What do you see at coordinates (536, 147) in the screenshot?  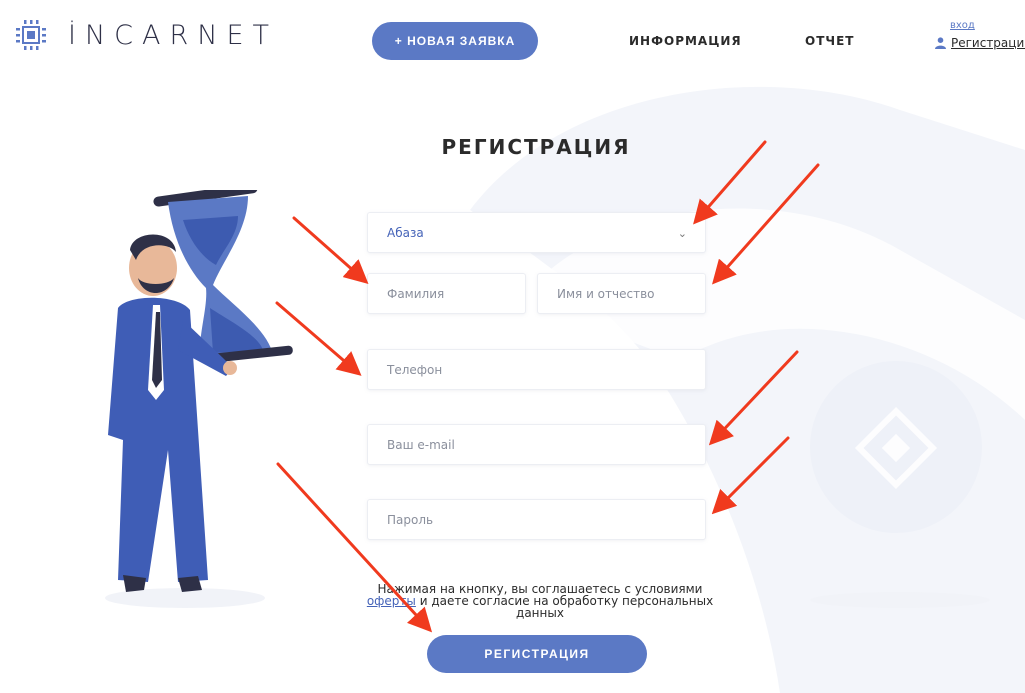 I see `page-title: РЕГИСТРАЦИЯ` at bounding box center [536, 147].